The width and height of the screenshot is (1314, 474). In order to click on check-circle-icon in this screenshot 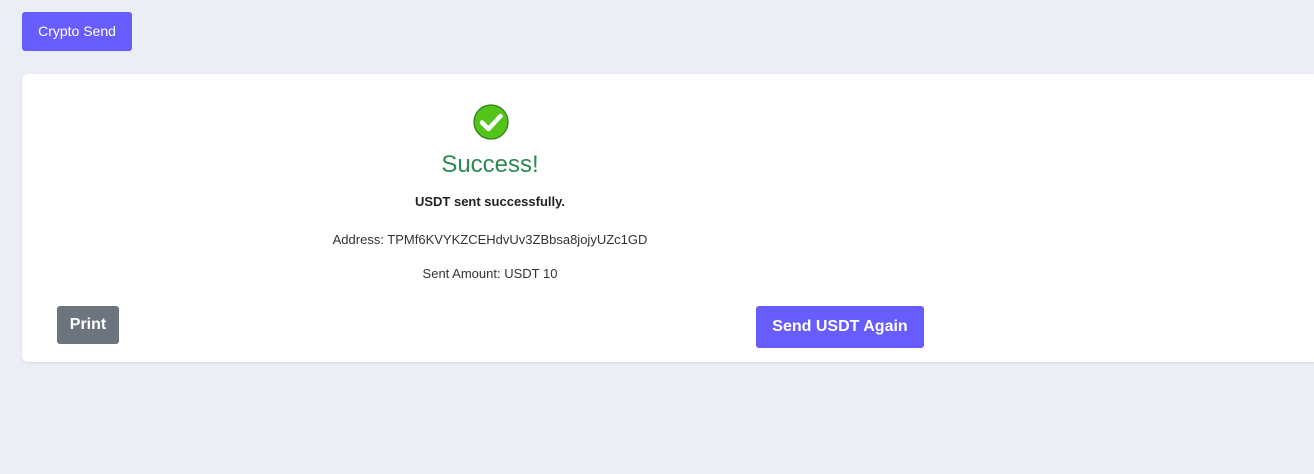, I will do `click(491, 122)`.